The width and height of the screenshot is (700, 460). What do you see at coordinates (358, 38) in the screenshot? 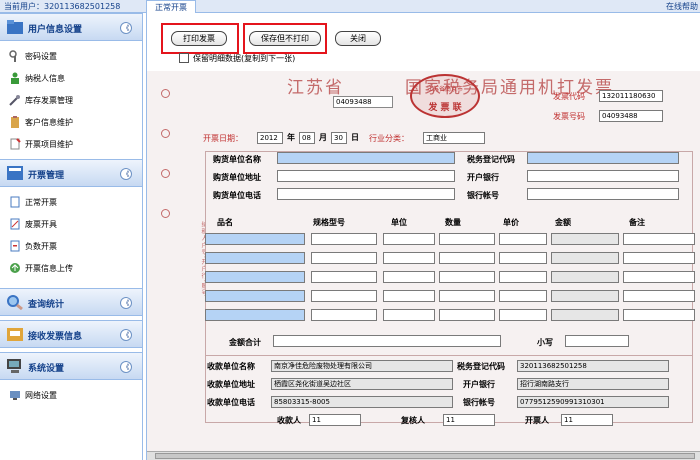
I see `close-button: 关闭` at bounding box center [358, 38].